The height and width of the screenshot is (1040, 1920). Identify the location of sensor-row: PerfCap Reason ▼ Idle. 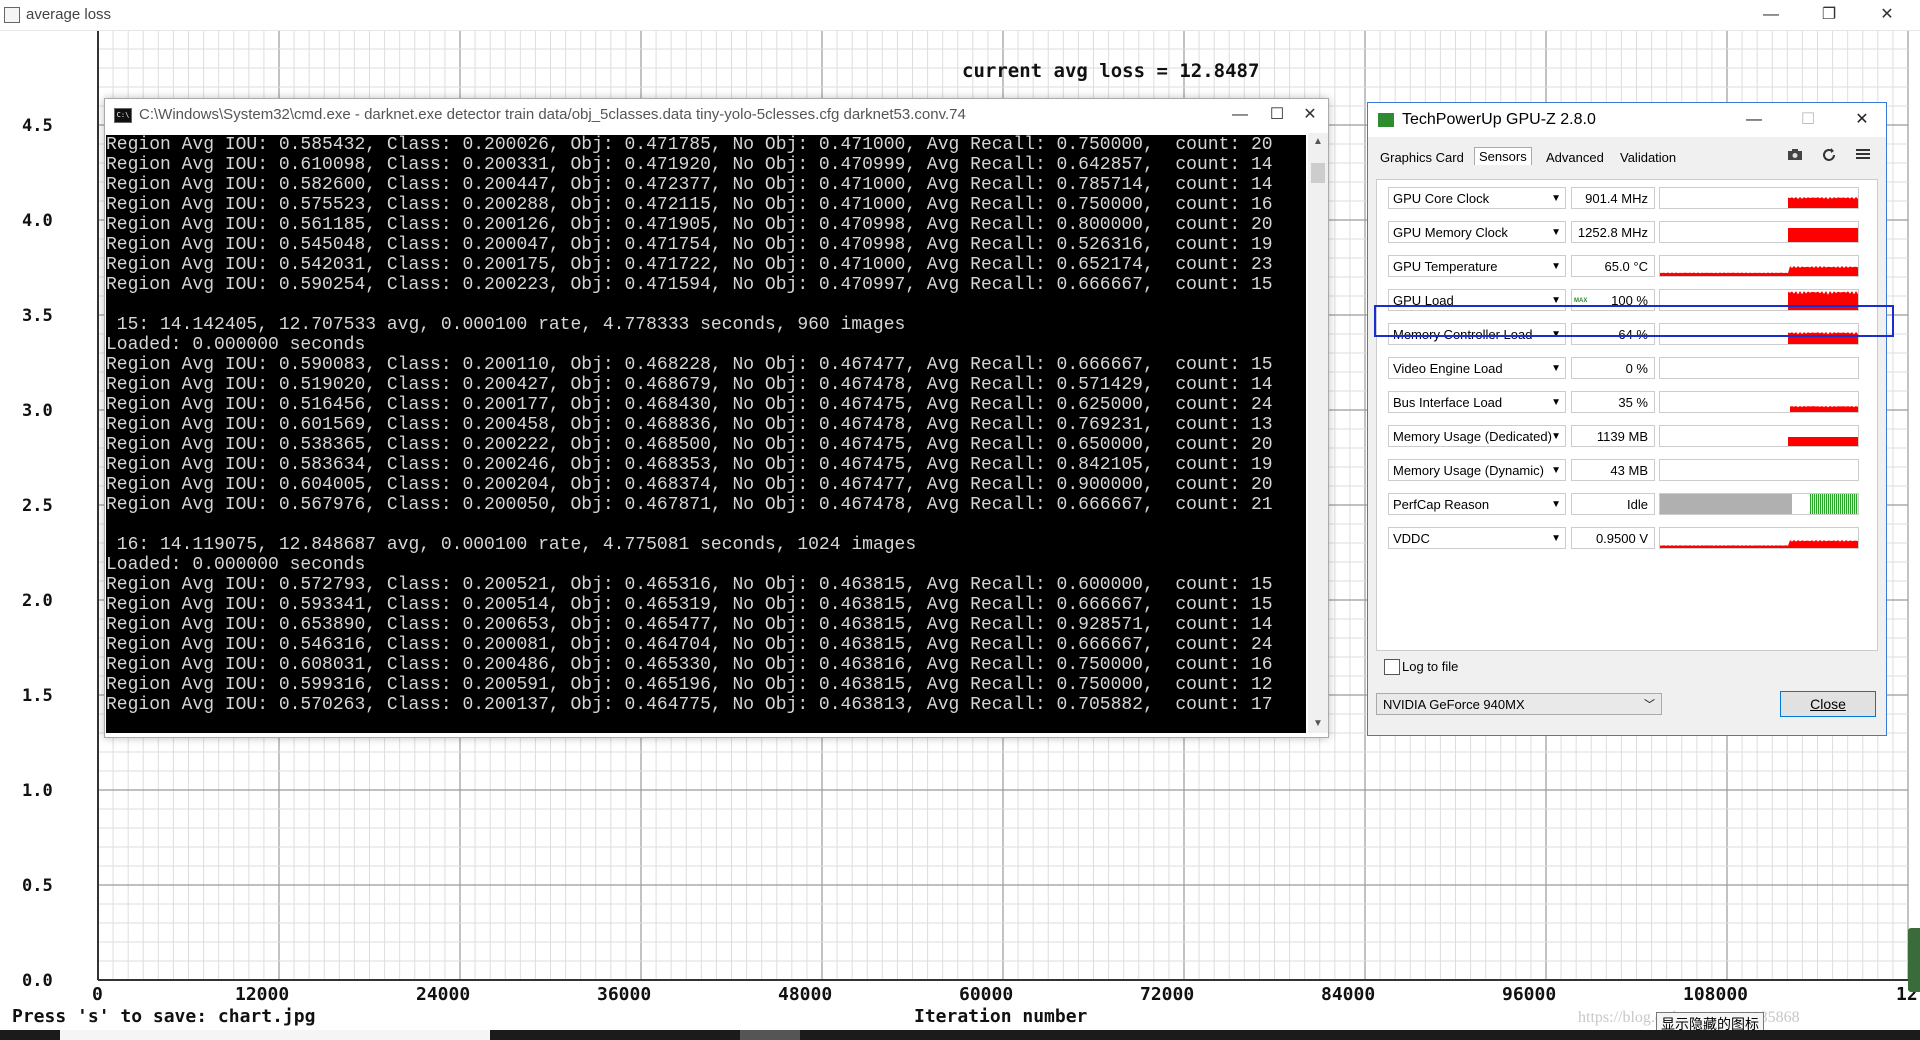
(1627, 504).